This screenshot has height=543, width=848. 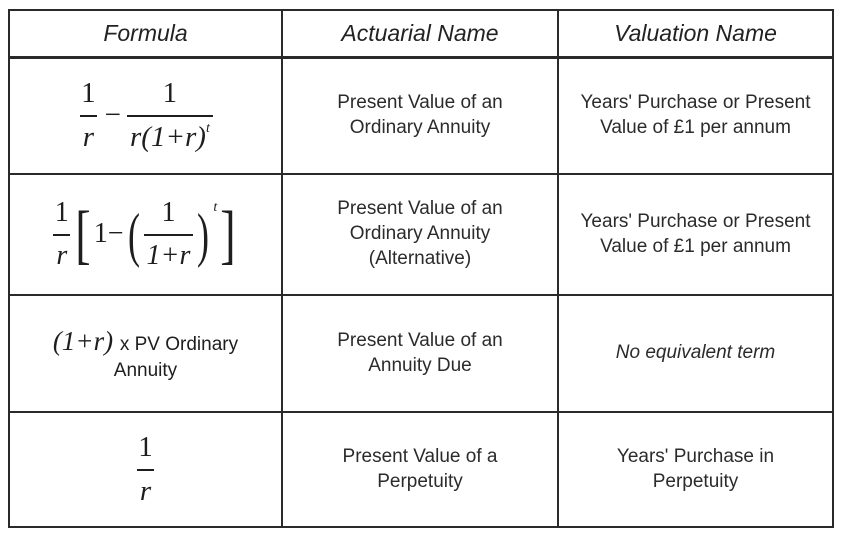 What do you see at coordinates (168, 253) in the screenshot?
I see `denominator: 1+r` at bounding box center [168, 253].